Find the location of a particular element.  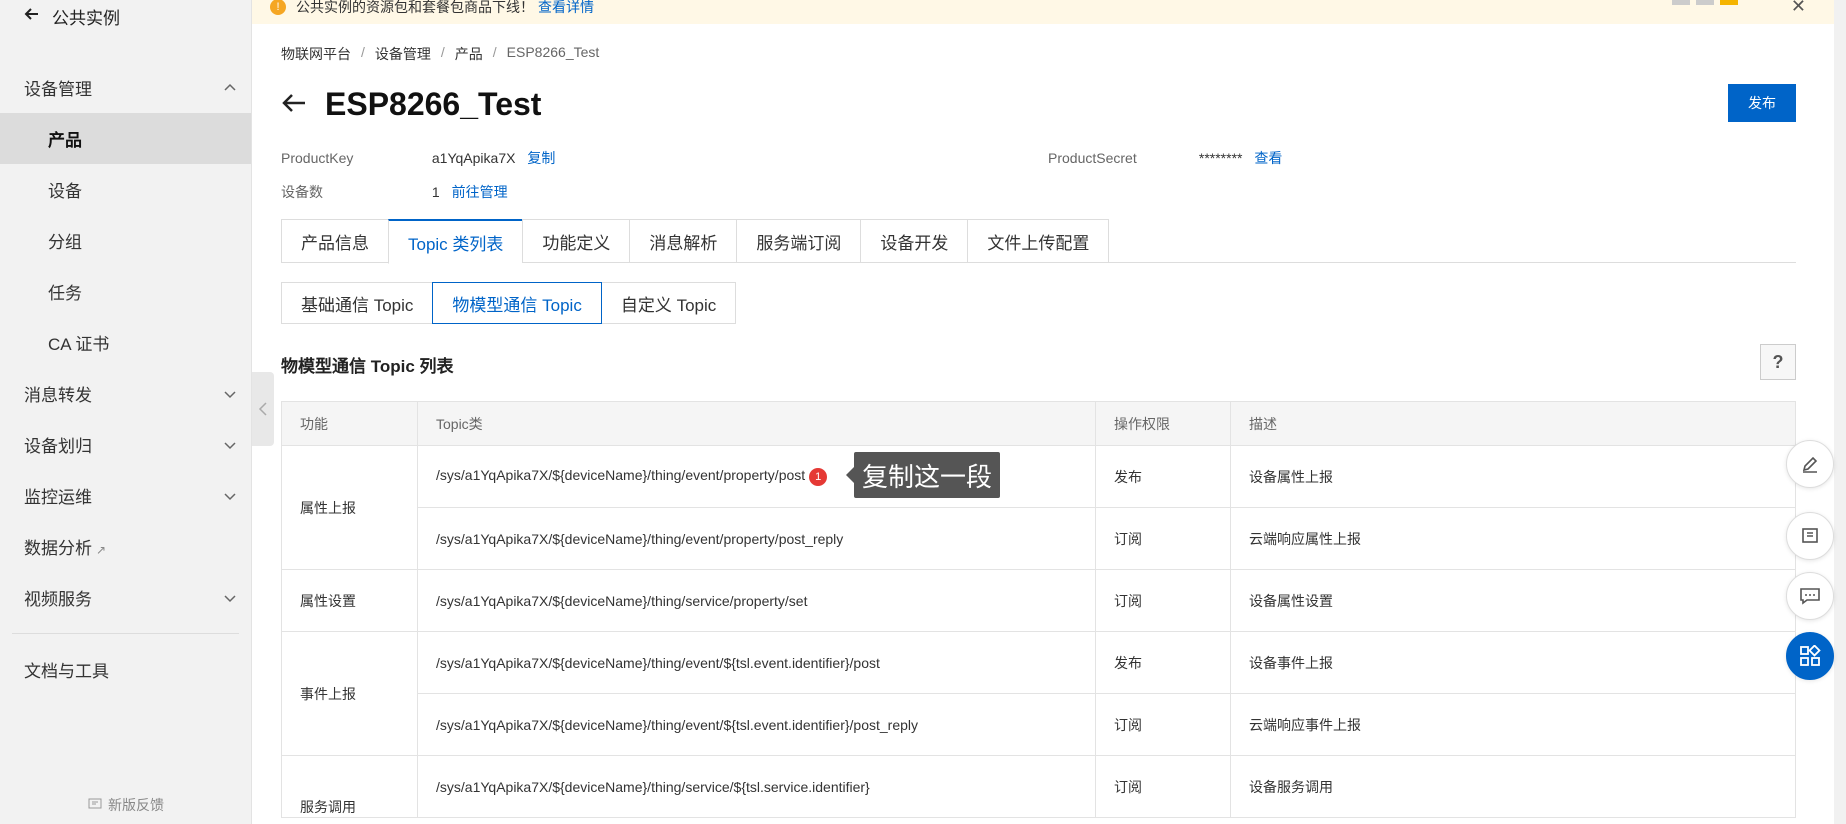

warning-icon: ! is located at coordinates (278, 7).